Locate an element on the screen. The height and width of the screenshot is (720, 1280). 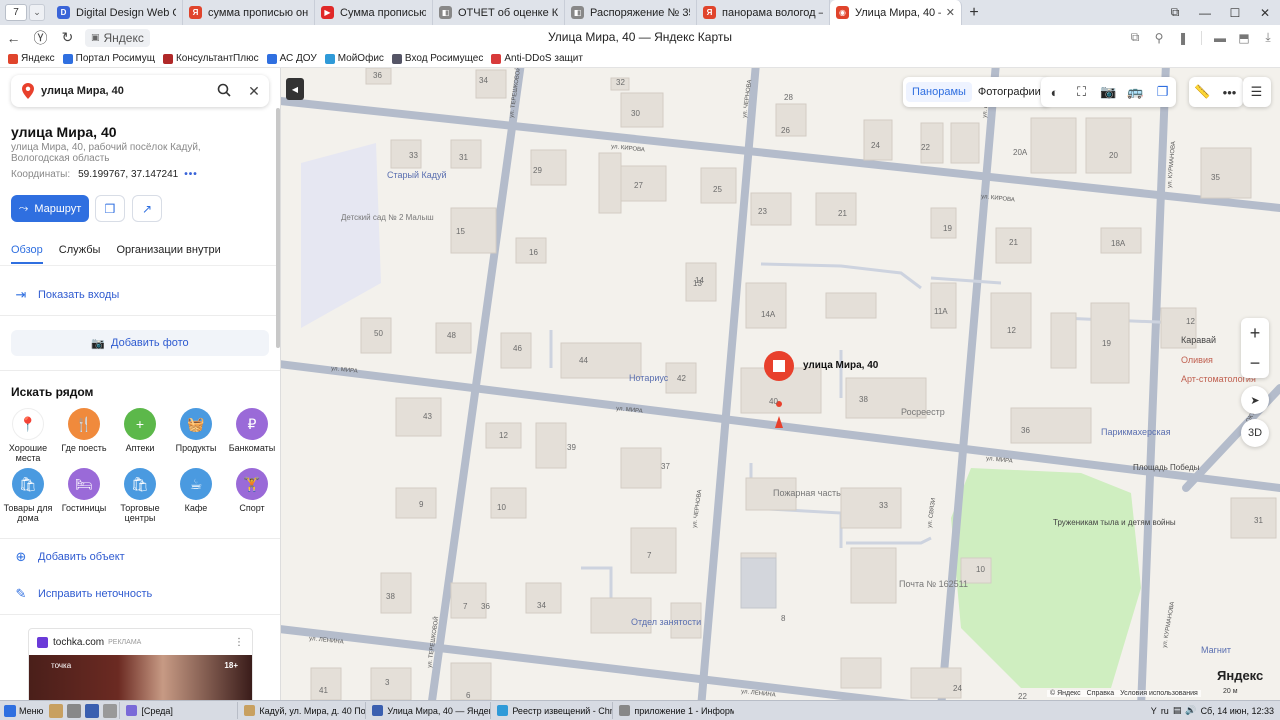
sidebar-scrollbar is located at coordinates (278, 228).